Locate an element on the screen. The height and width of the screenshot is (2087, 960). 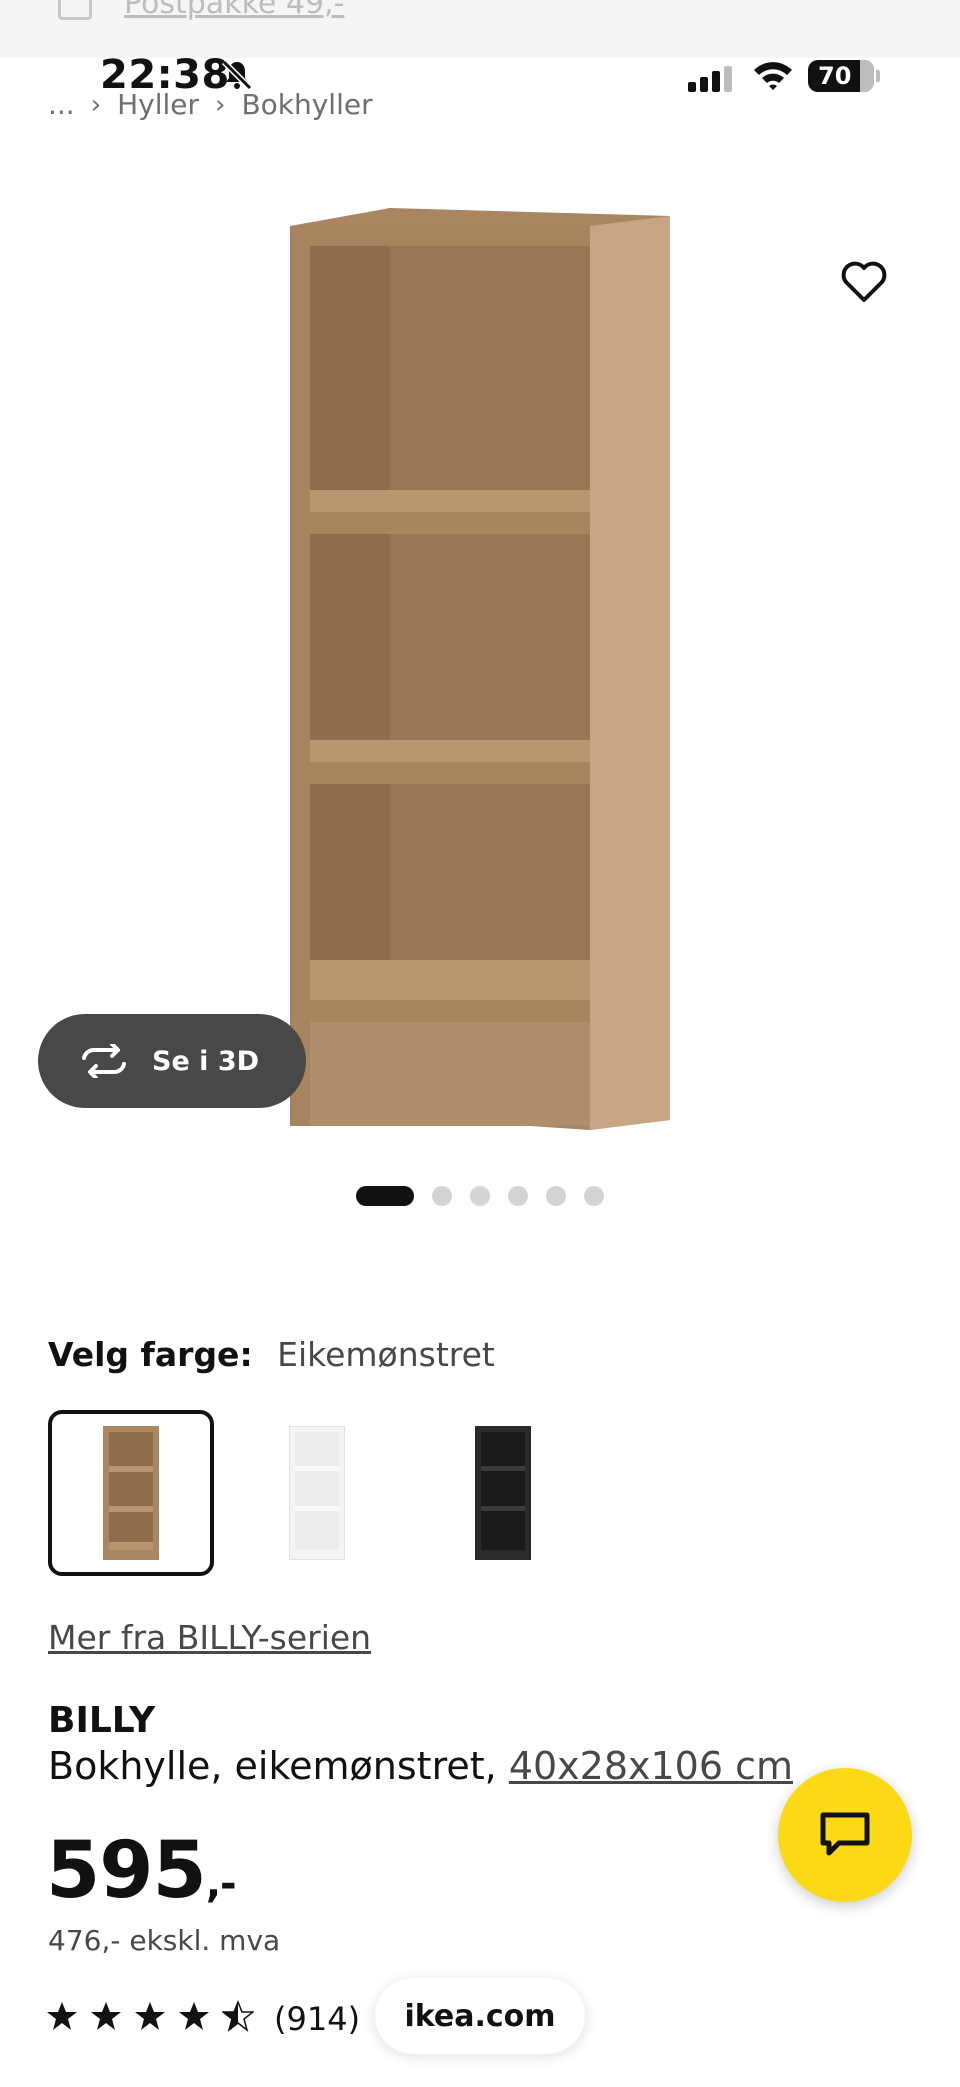
chat-bubble-icon is located at coordinates (845, 1834).